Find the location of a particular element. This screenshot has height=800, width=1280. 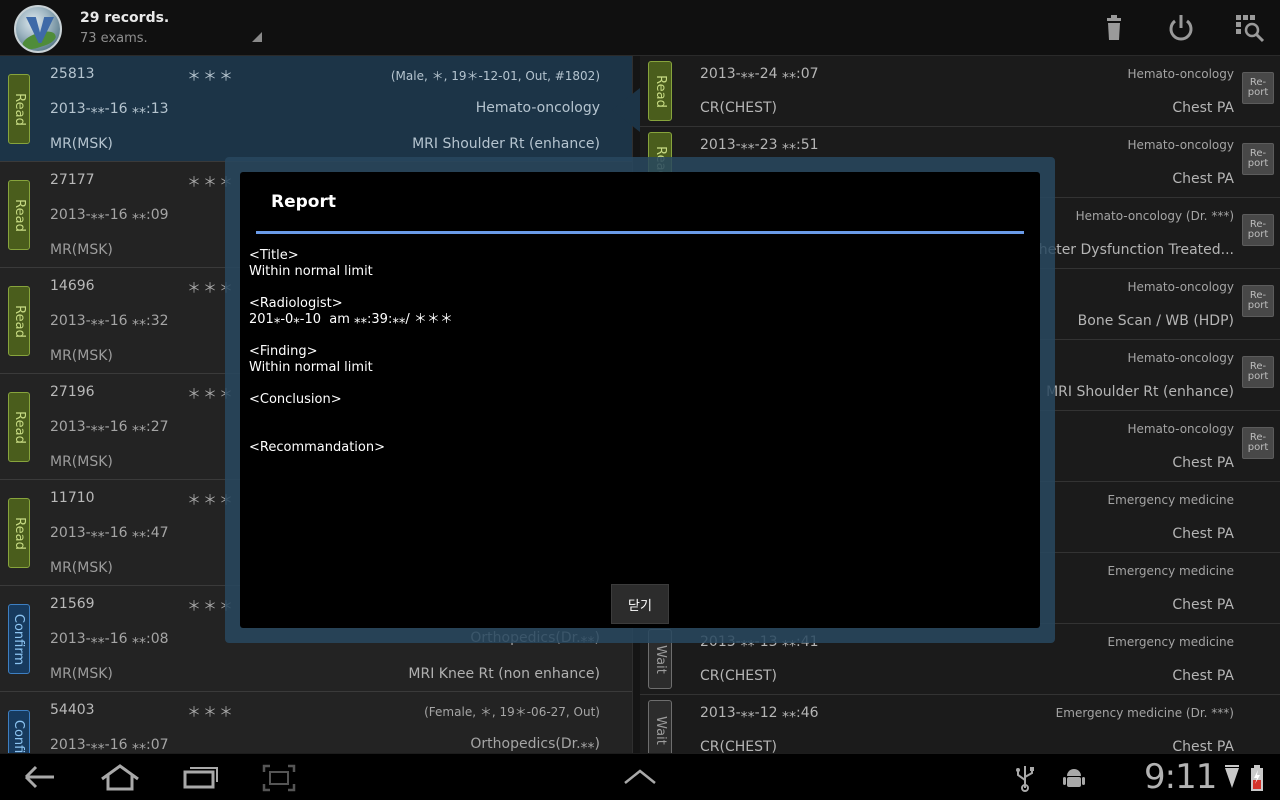

exams-count: 73 exams. is located at coordinates (114, 38).